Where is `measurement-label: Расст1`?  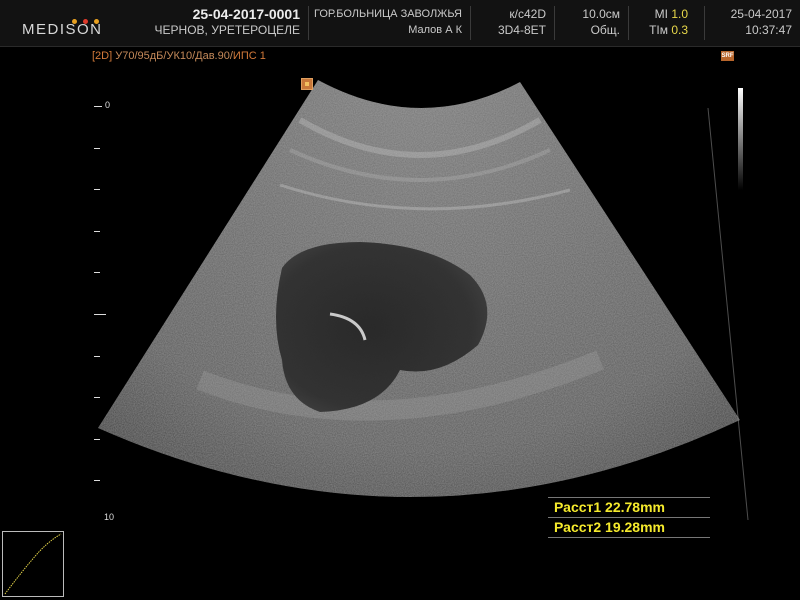 measurement-label: Расст1 is located at coordinates (578, 507).